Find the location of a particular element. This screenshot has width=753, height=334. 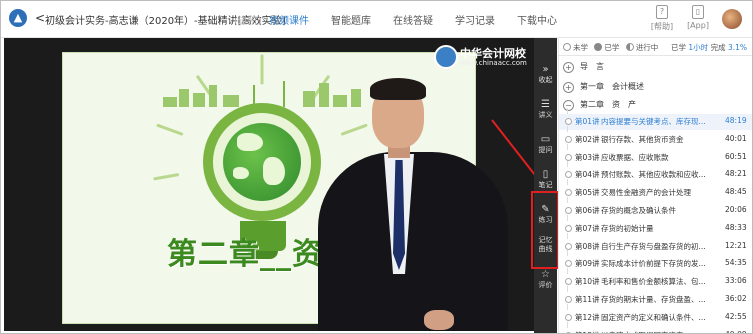

lesson-duration: 40:01 is located at coordinates (736, 138).